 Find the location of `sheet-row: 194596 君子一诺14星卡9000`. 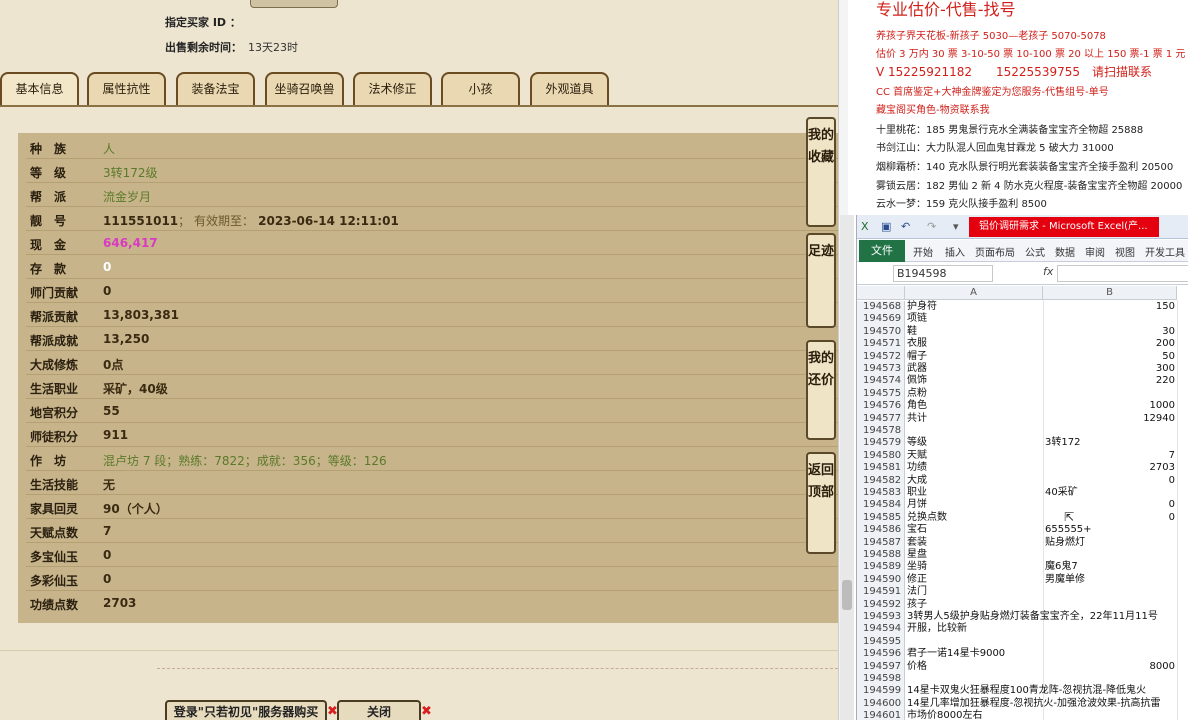

sheet-row: 194596 君子一诺14星卡9000 is located at coordinates (1022, 654).